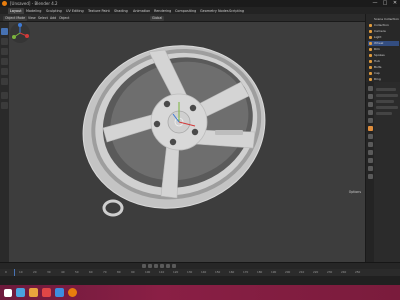 This screenshot has height=300, width=400. Describe the element at coordinates (375, 3) in the screenshot. I see `minimize-button: —` at that location.